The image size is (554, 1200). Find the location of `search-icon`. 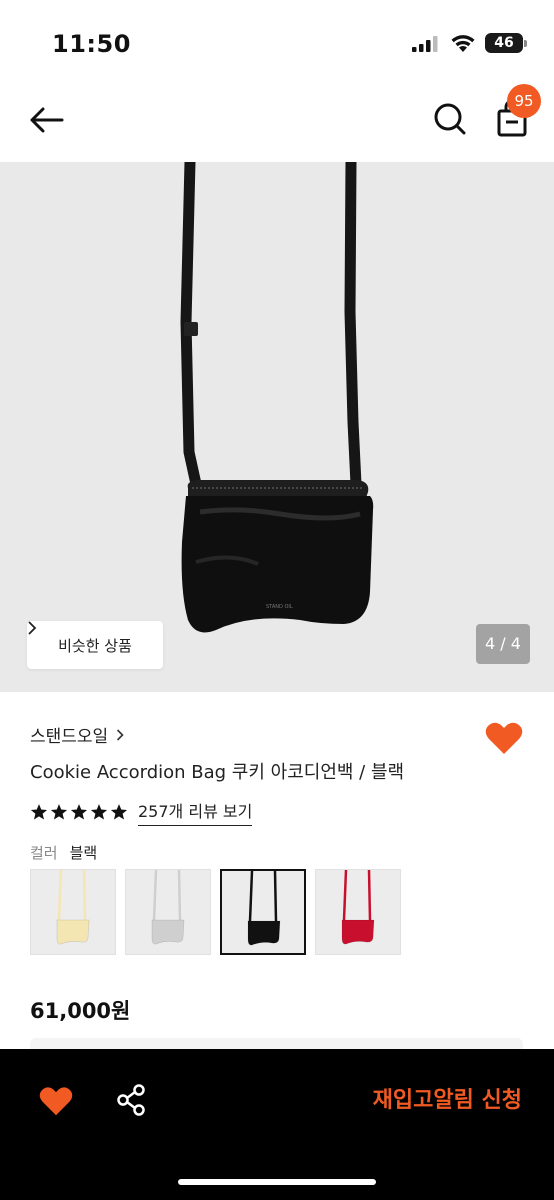

search-icon is located at coordinates (450, 119).